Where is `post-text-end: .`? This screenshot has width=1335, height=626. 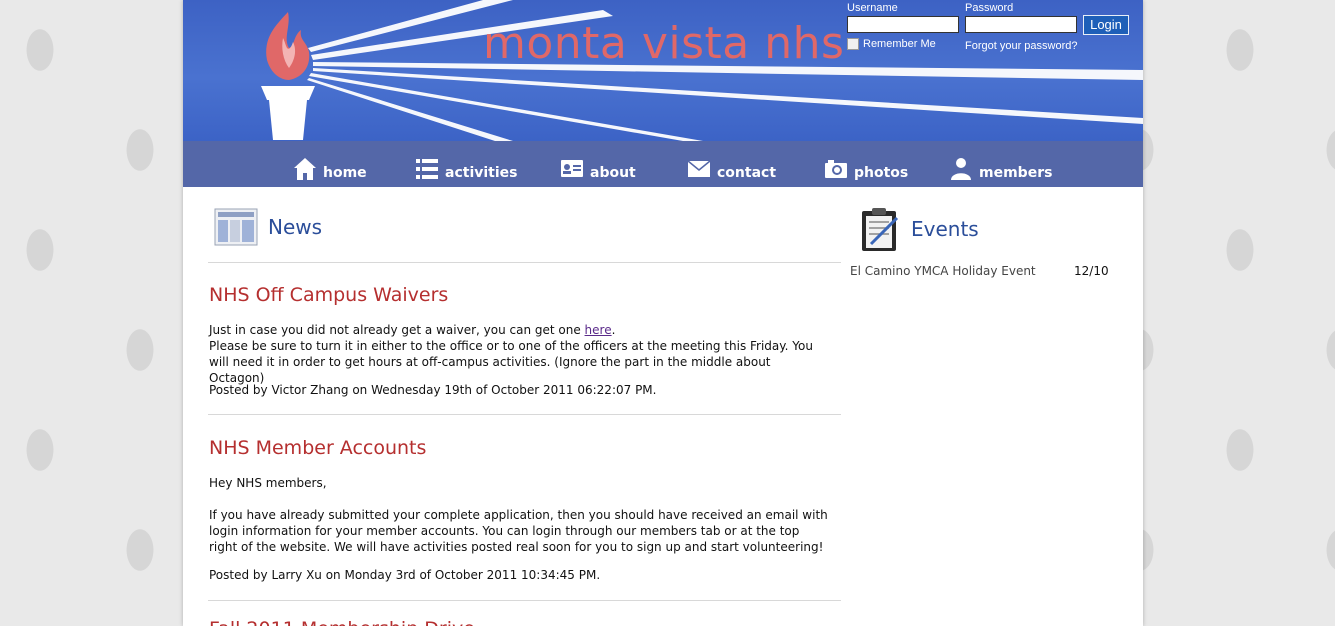 post-text-end: . is located at coordinates (613, 330).